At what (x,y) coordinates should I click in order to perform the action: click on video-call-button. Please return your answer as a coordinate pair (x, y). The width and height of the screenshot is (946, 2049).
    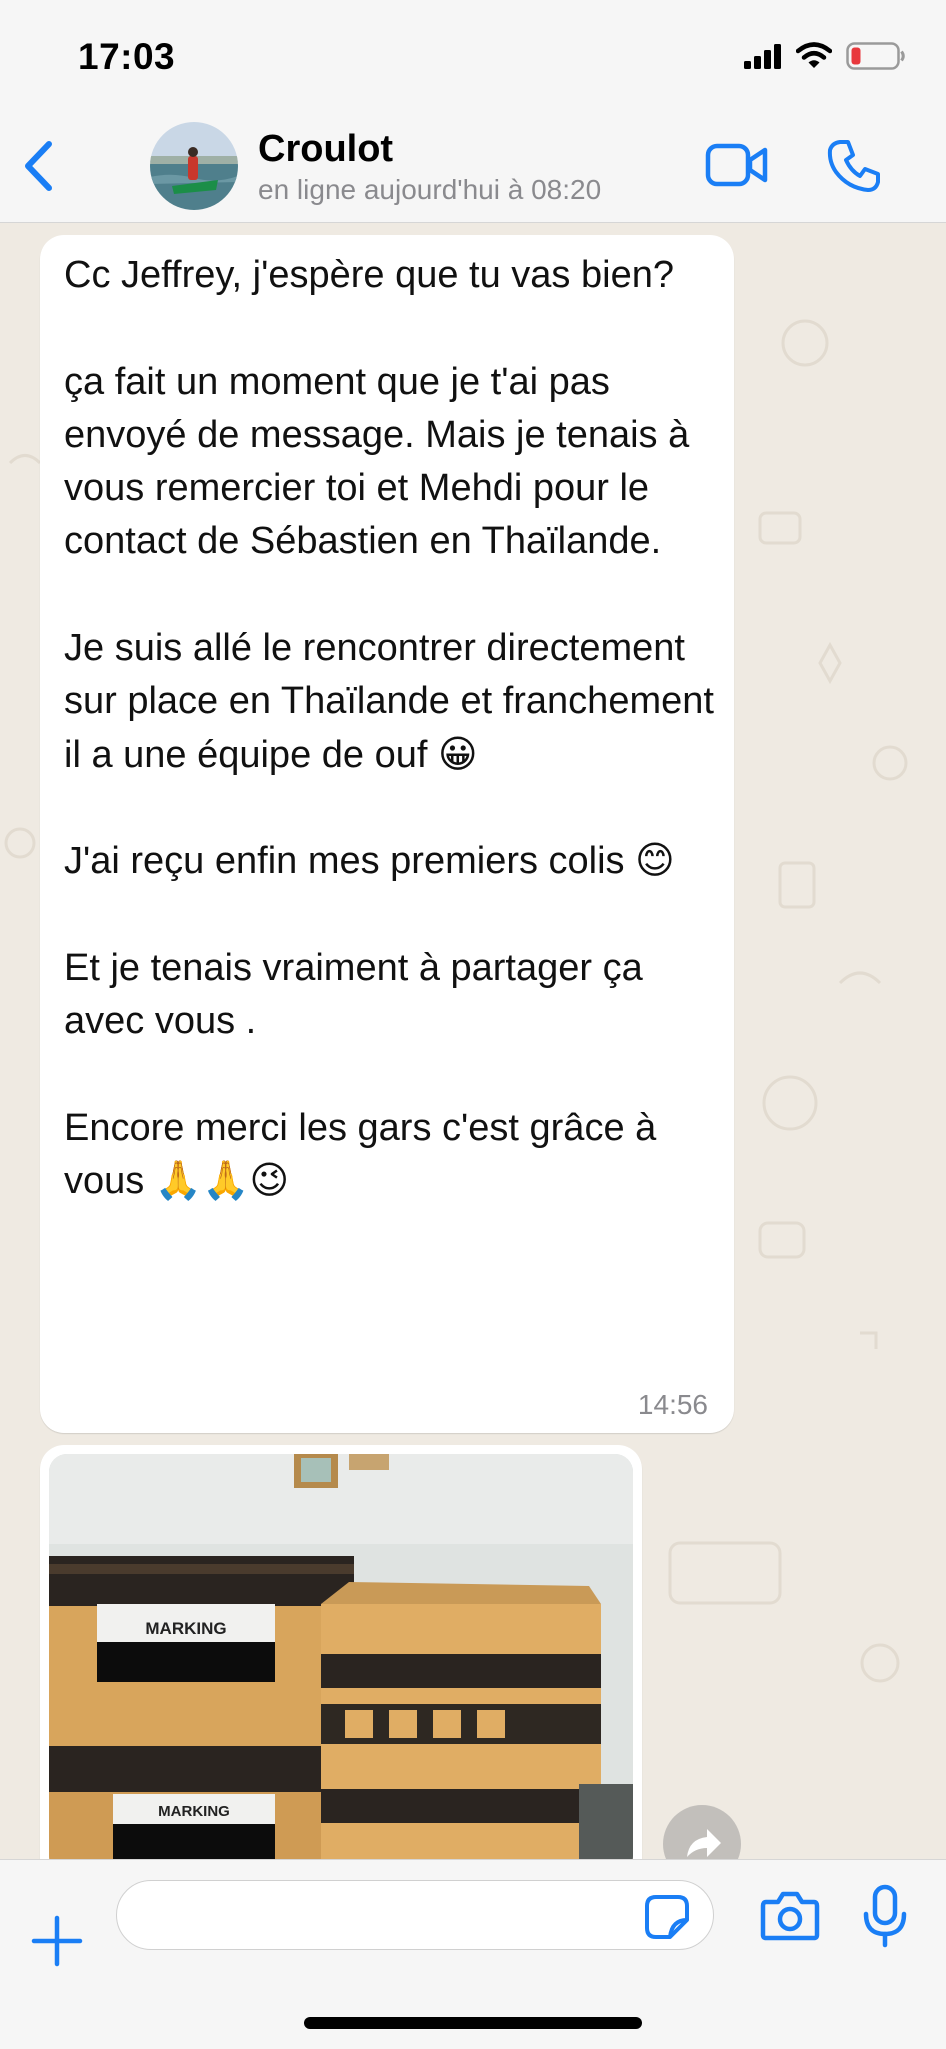
    Looking at the image, I should click on (737, 165).